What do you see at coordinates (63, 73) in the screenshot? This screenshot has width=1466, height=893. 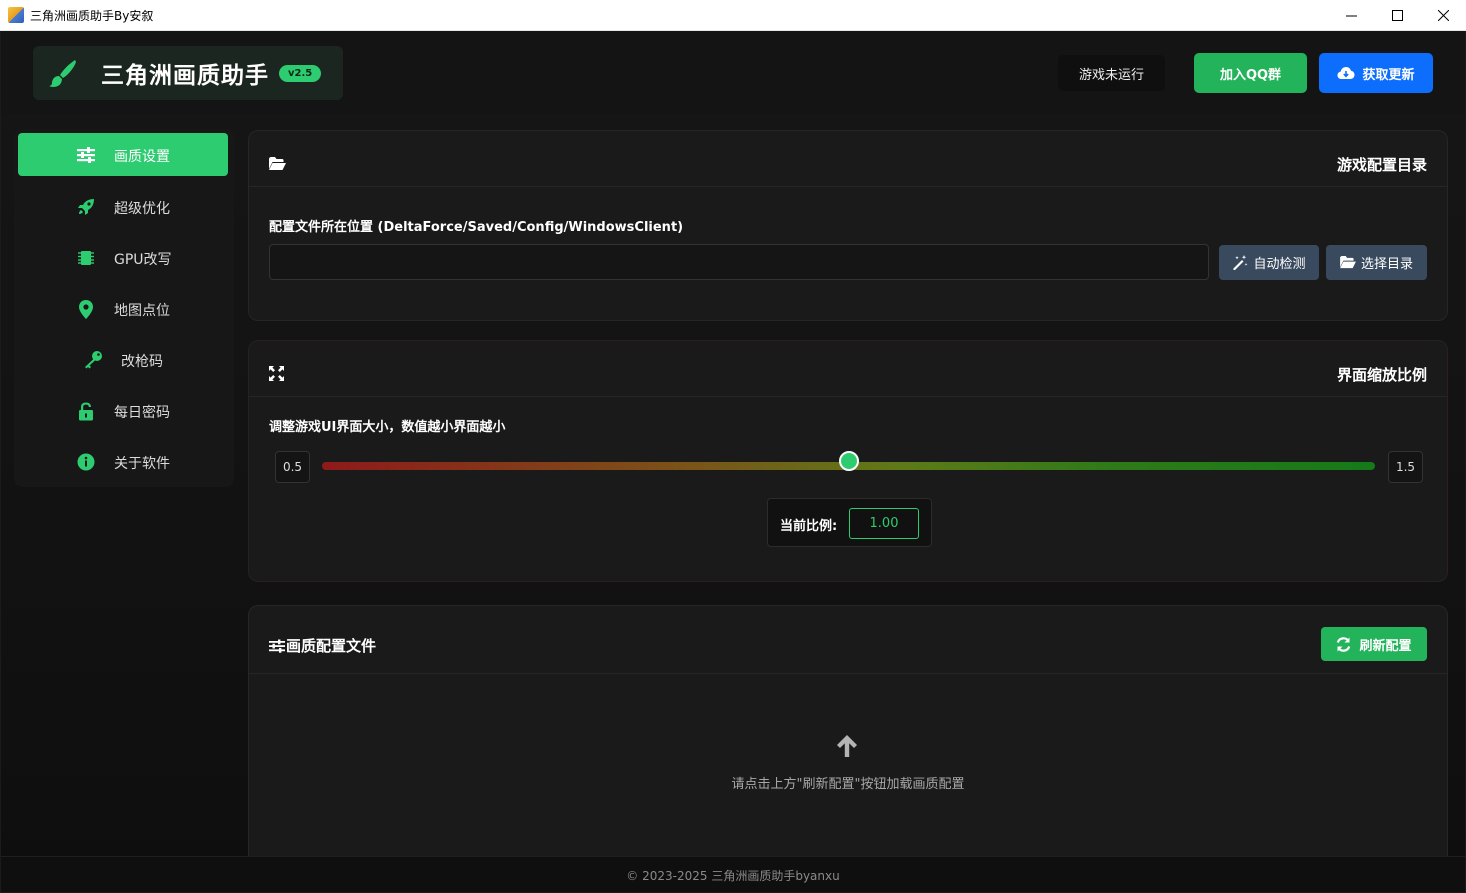 I see `paint-brush-icon` at bounding box center [63, 73].